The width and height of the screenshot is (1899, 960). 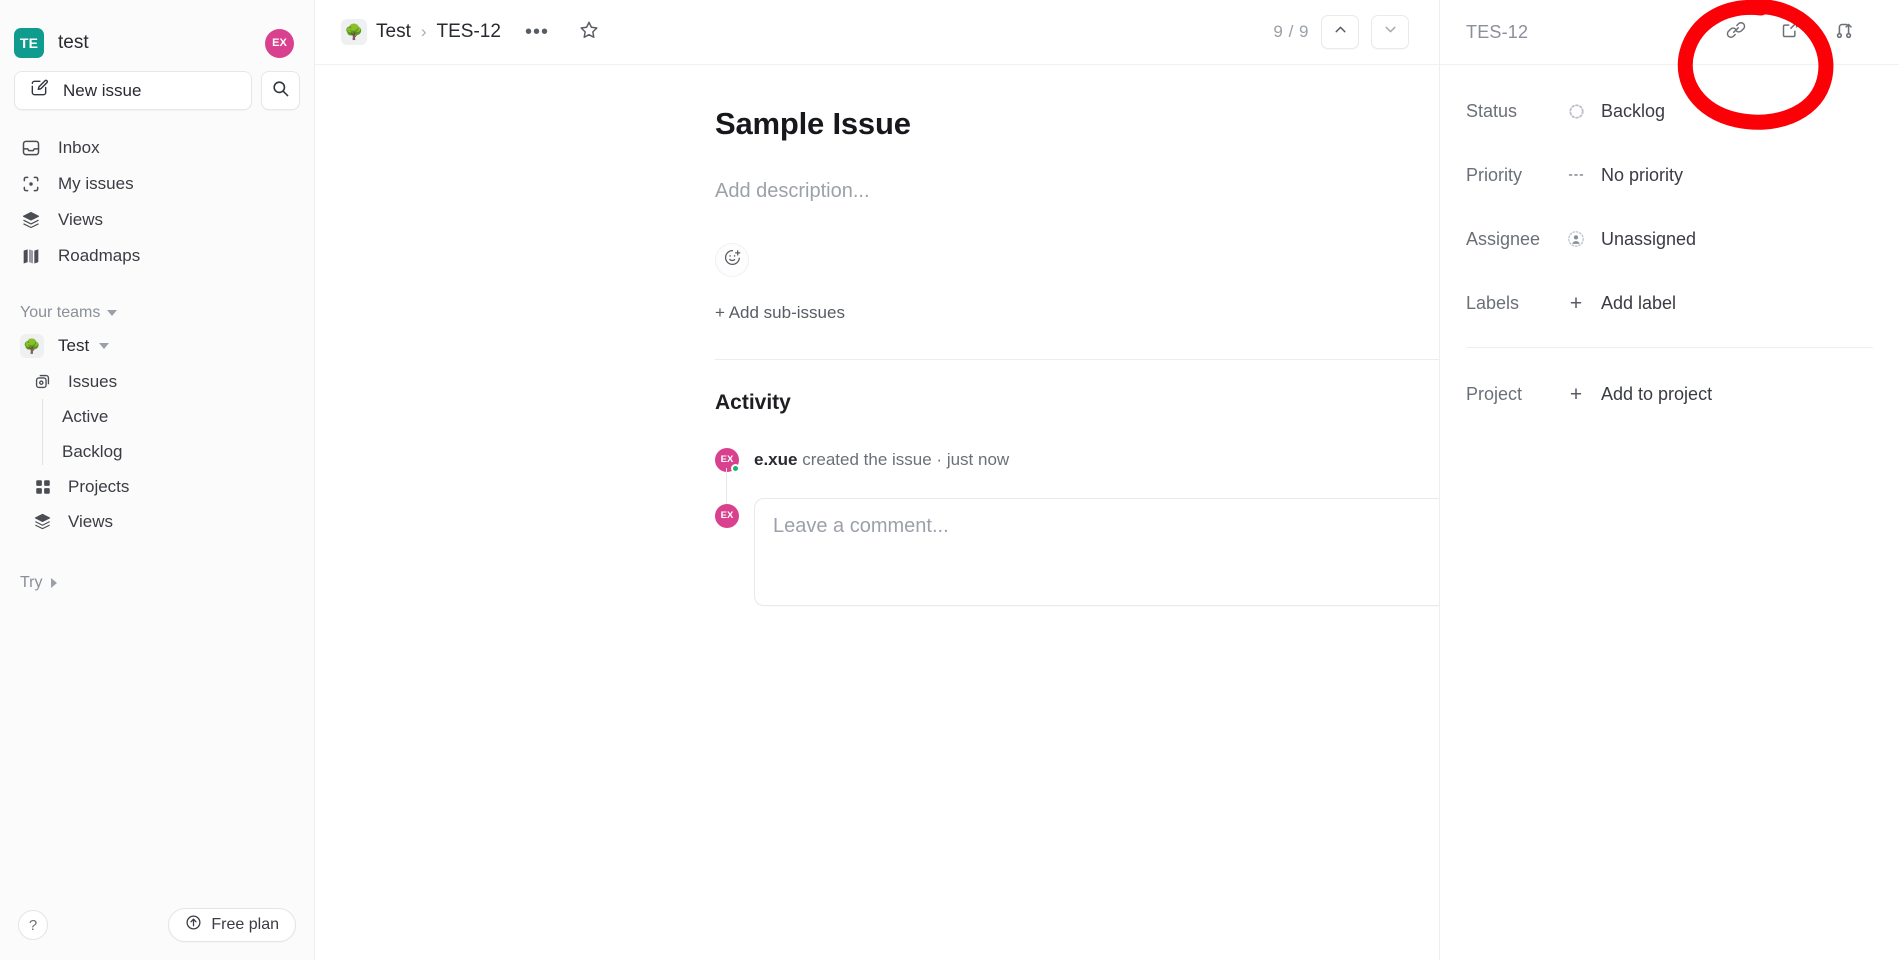 I want to click on panel-issue-id: TES-12, so click(x=1497, y=31).